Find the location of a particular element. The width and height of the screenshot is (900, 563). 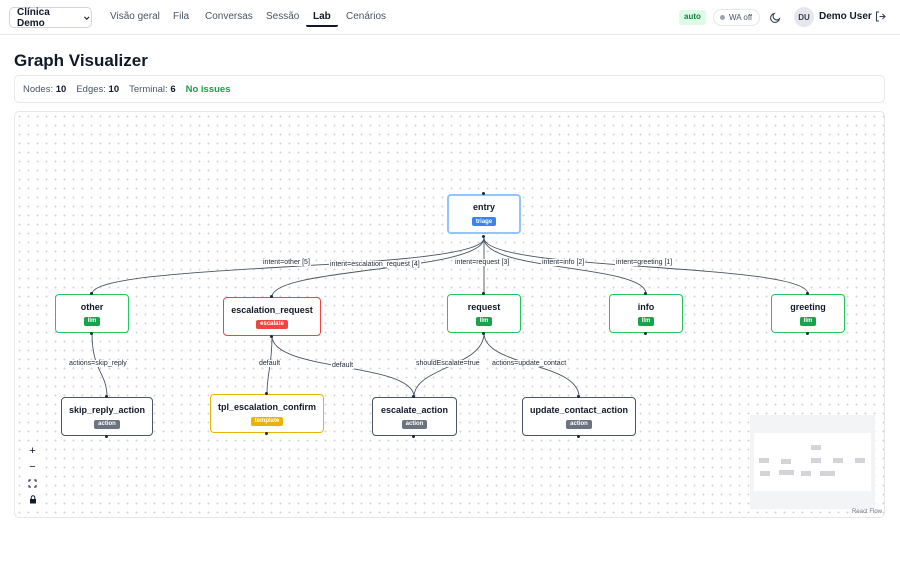

graph-node-update-contact-action: update_contact_action action is located at coordinates (579, 416).